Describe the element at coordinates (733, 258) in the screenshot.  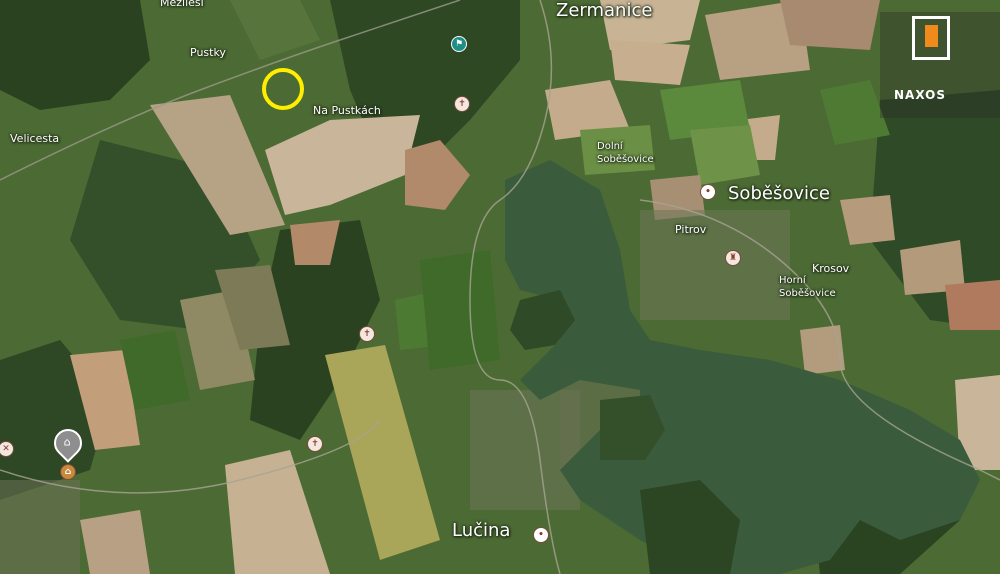
I see `castle-icon: ♜` at that location.